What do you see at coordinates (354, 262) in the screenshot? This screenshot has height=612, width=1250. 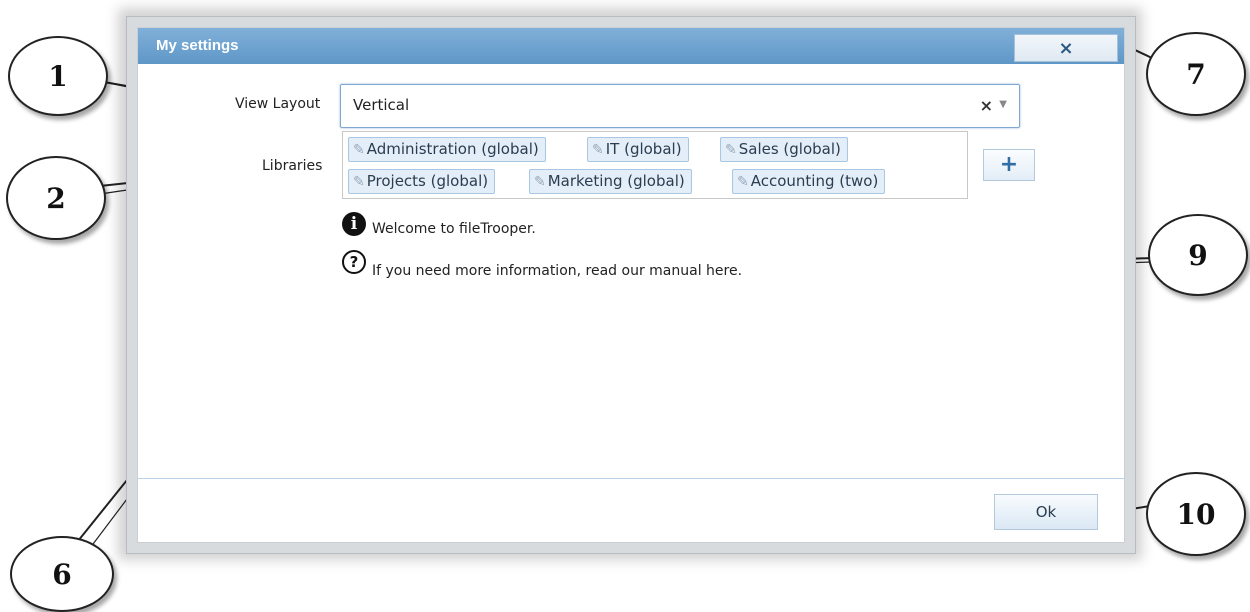 I see `help-icon: ?` at bounding box center [354, 262].